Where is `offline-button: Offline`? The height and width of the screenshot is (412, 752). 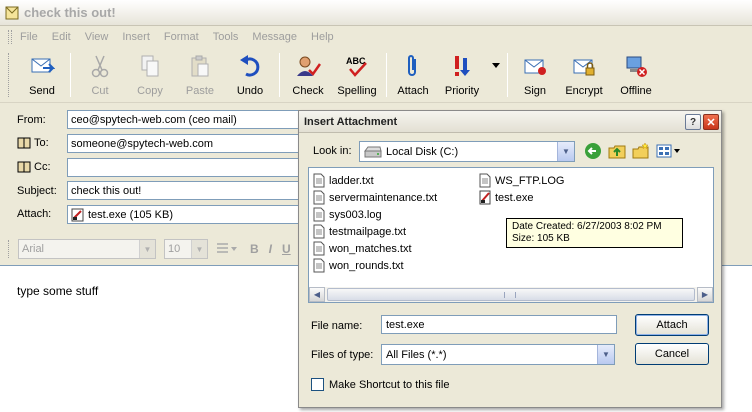
offline-button: Offline is located at coordinates (636, 74).